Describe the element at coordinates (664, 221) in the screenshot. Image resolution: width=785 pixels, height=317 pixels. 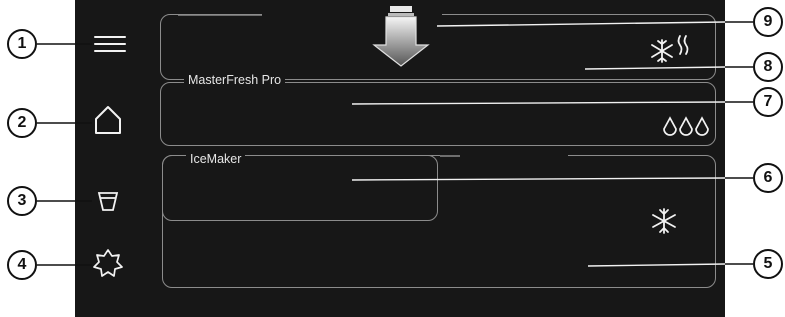
I see `snowflake-icon` at that location.